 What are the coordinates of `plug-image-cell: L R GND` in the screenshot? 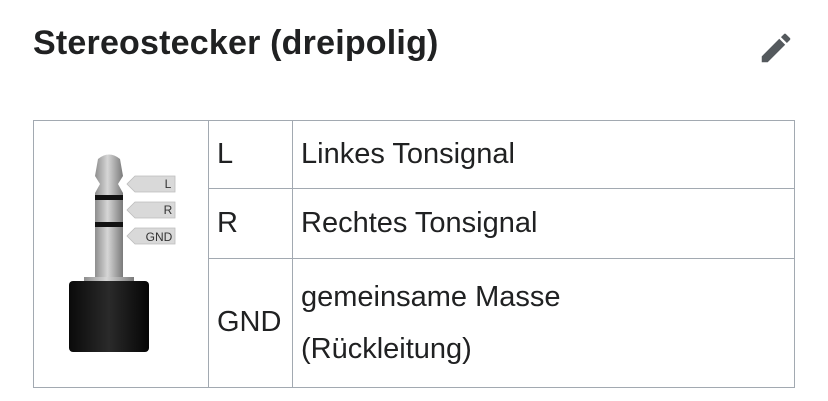 It's located at (121, 254).